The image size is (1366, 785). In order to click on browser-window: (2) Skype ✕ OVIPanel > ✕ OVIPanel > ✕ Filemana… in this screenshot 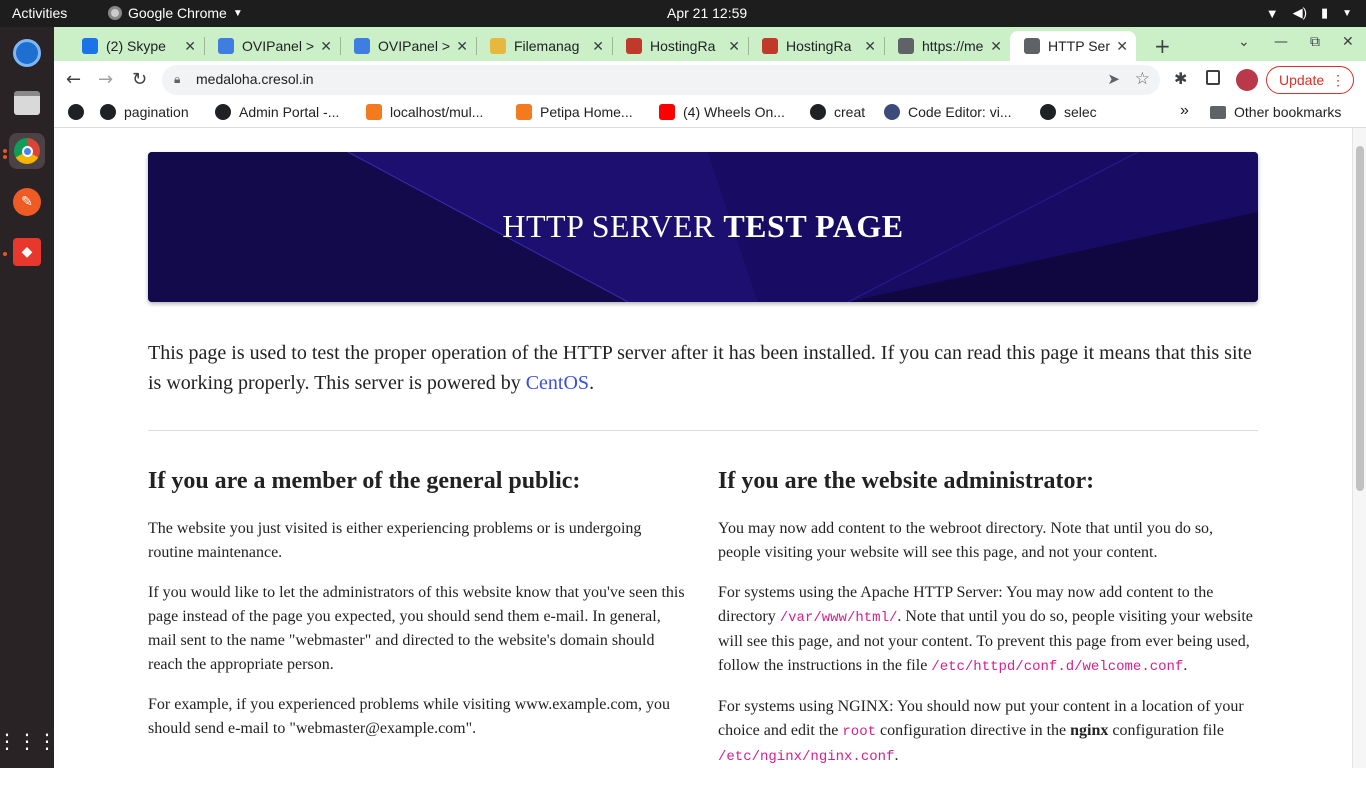, I will do `click(710, 77)`.